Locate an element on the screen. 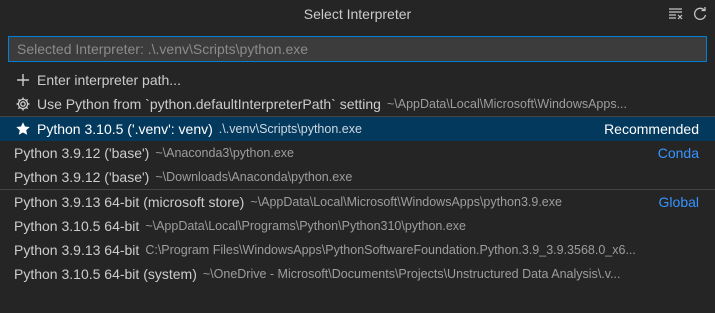 The height and width of the screenshot is (313, 715). list-item-label: Python 3.10.5 64-bit (system) is located at coordinates (105, 274).